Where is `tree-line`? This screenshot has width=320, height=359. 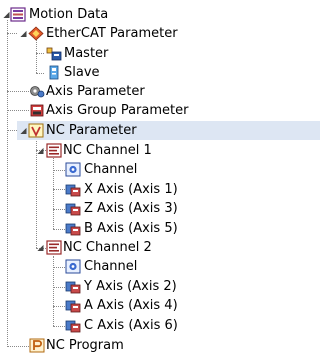 tree-line is located at coordinates (12, 130).